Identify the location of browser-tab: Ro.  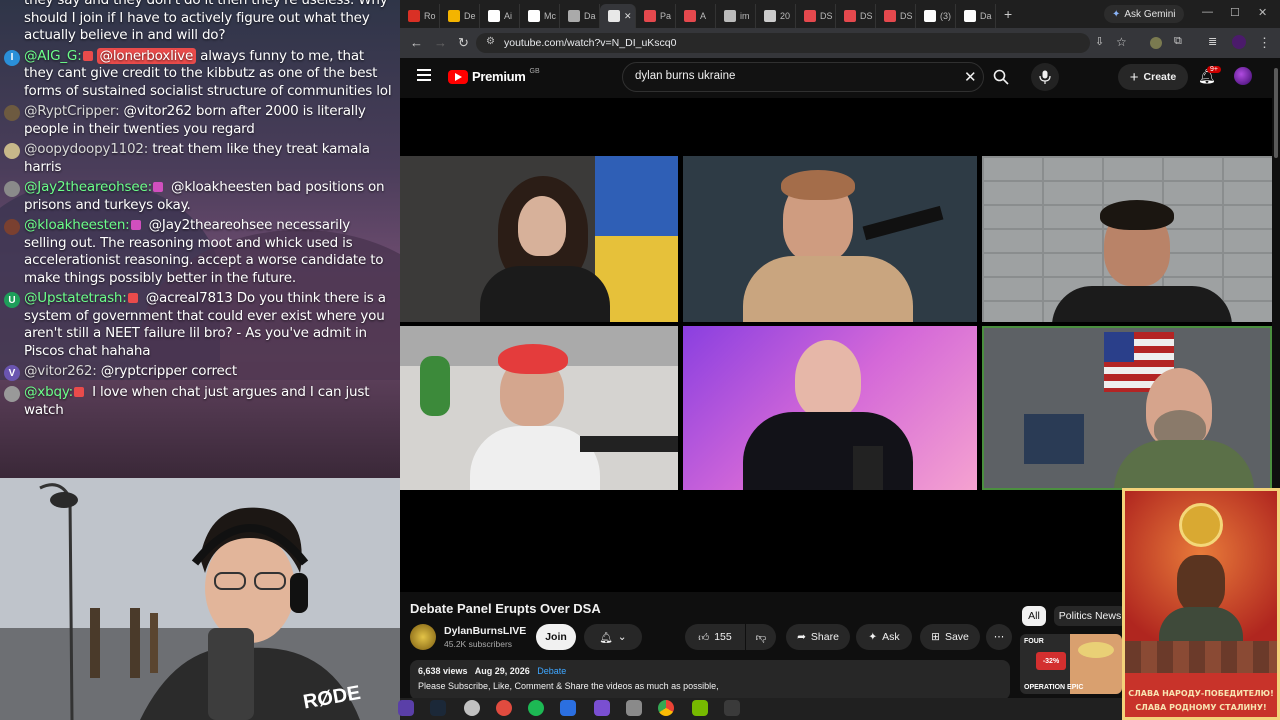
(420, 16).